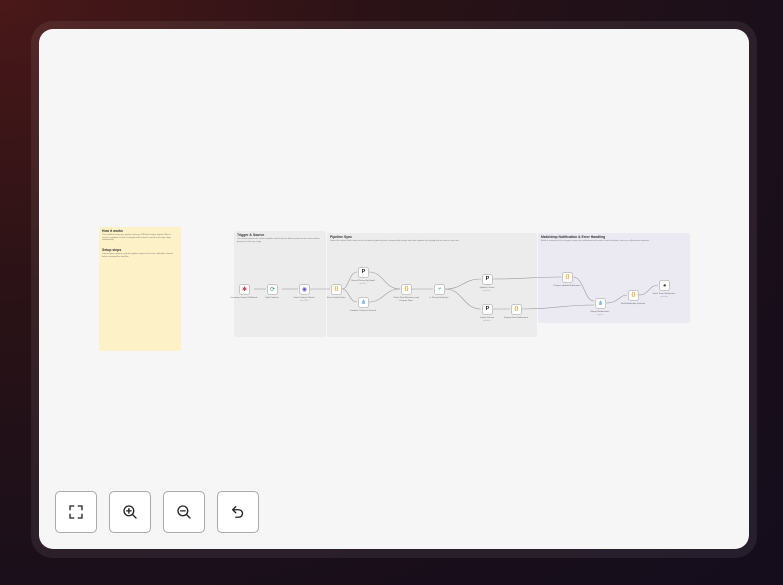 This screenshot has height=585, width=783. I want to click on connection-wires, so click(456, 290).